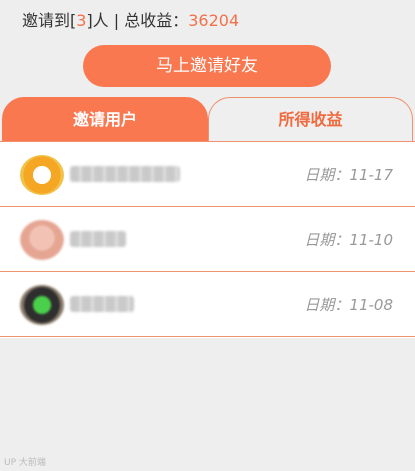 The image size is (415, 471). What do you see at coordinates (207, 174) in the screenshot?
I see `list-item: 日期：11-17` at bounding box center [207, 174].